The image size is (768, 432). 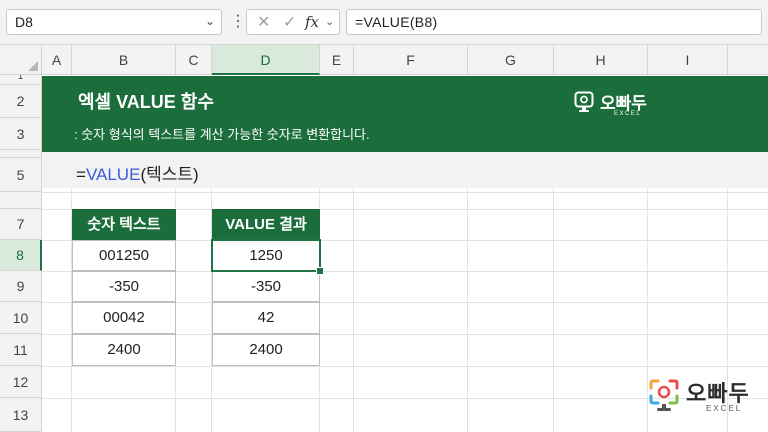 I want to click on result-cell: 42, so click(x=266, y=318).